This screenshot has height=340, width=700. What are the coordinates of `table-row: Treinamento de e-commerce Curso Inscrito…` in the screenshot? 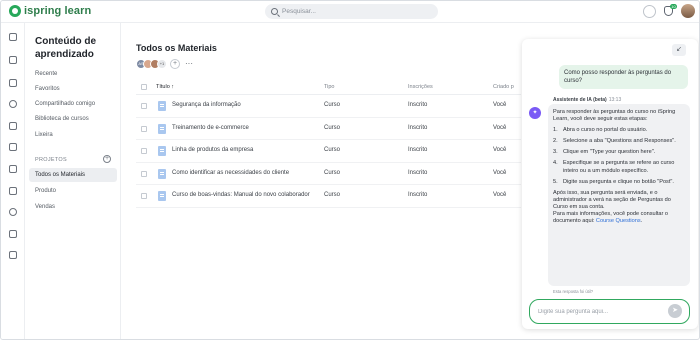 It's located at (328, 129).